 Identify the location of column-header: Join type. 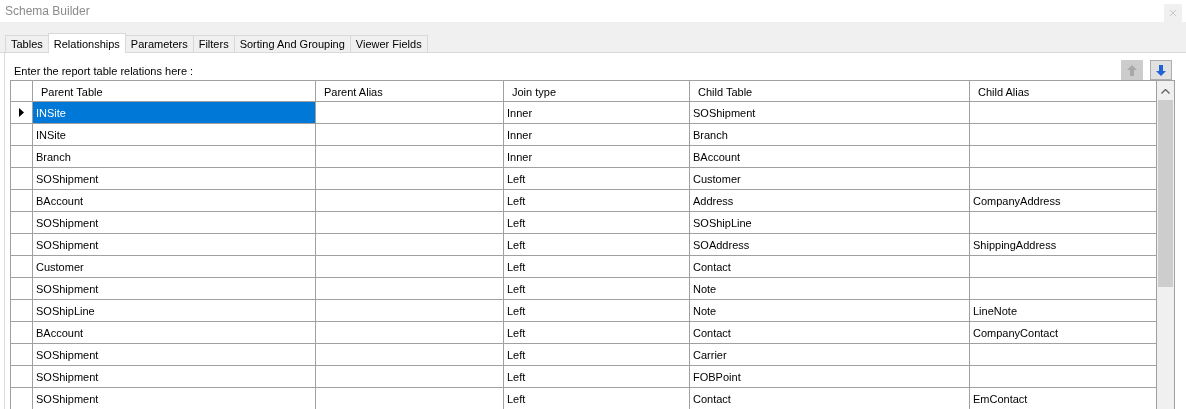
(597, 91).